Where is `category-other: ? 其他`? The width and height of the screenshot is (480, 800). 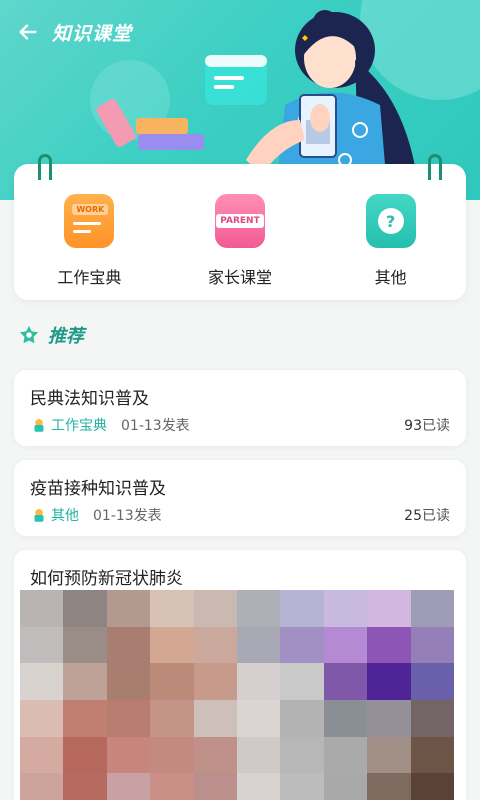
category-other: ? 其他 is located at coordinates (391, 241).